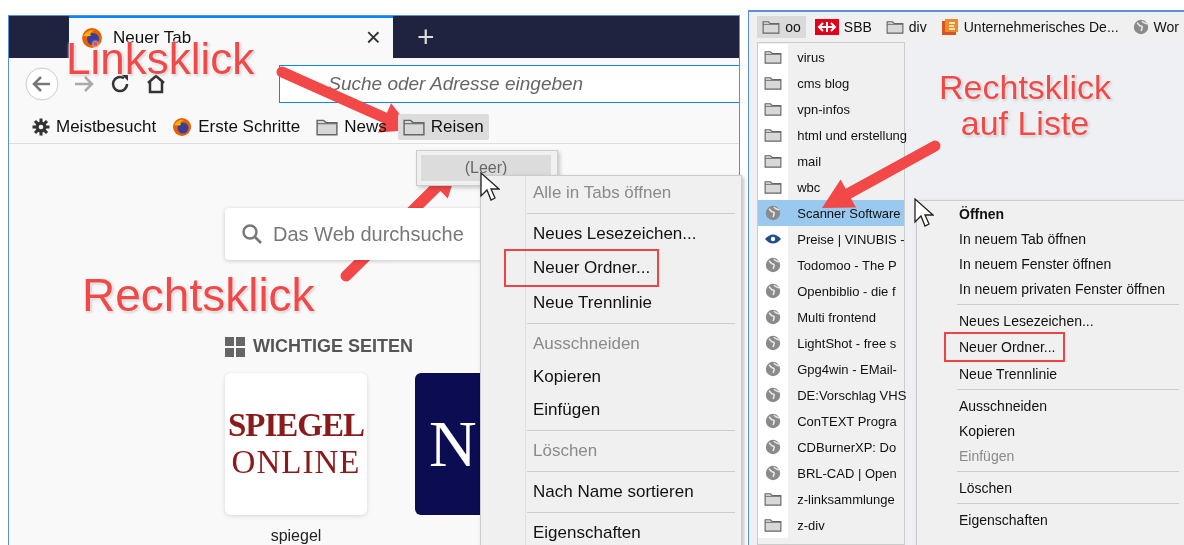  I want to click on bookmark-list-item: Openbiblio - die f, so click(831, 291).